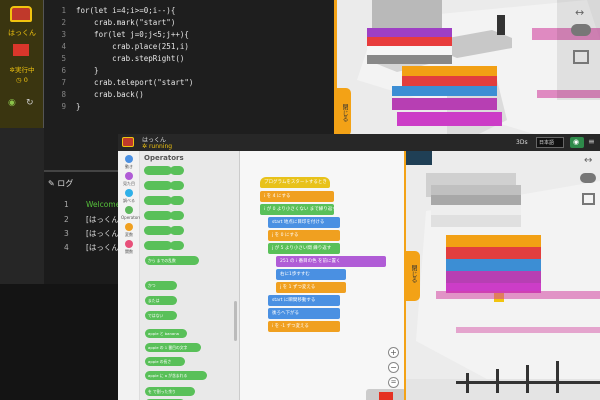 This screenshot has width=600, height=400. I want to click on code-text: for(let j=0;j<5;j++){, so click(132, 34).